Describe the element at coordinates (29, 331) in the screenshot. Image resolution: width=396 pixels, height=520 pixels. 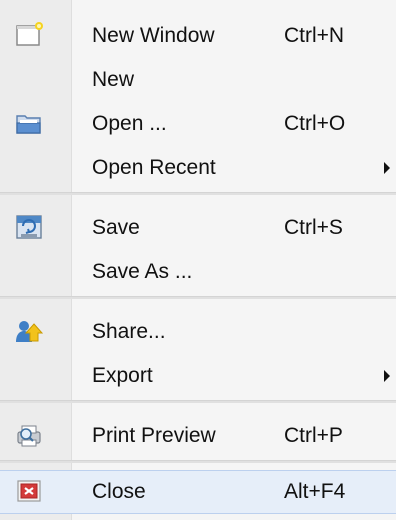
I see `share-icon` at that location.